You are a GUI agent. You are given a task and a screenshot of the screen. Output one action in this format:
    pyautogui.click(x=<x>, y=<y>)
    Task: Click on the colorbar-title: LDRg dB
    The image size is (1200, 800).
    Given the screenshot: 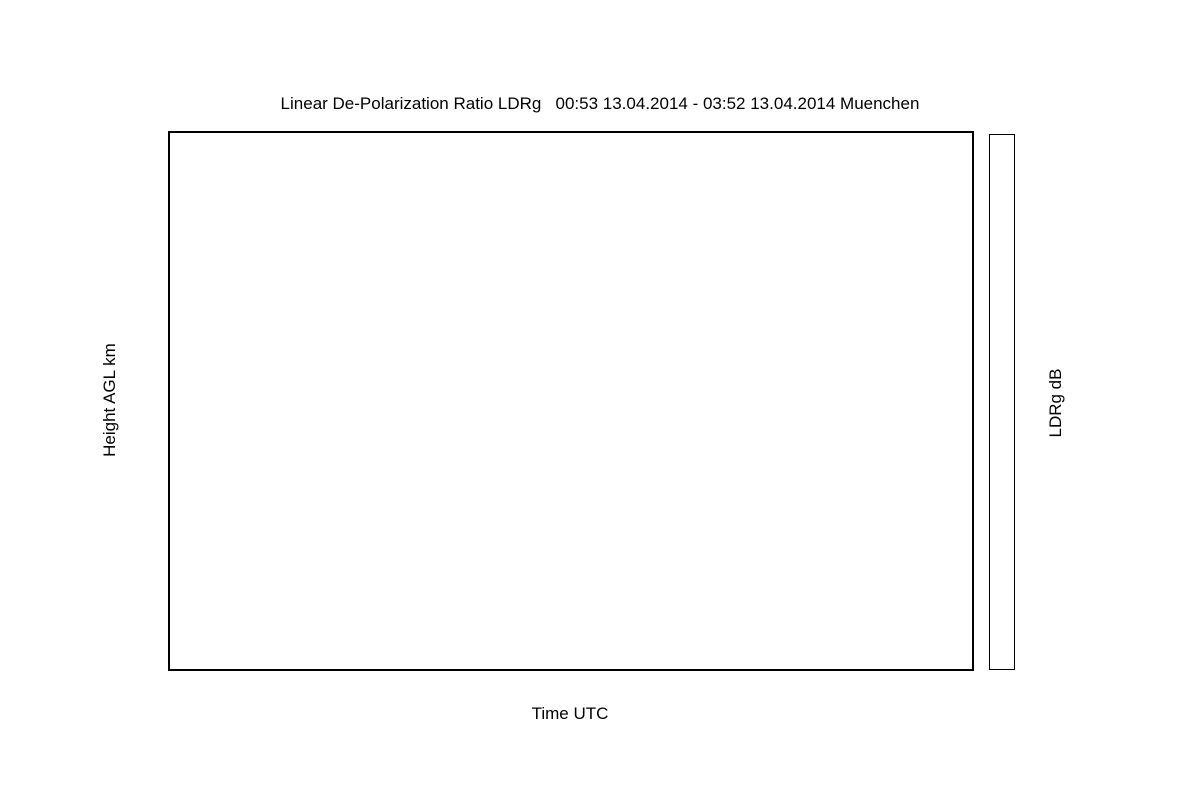 What is the action you would take?
    pyautogui.click(x=1055, y=403)
    